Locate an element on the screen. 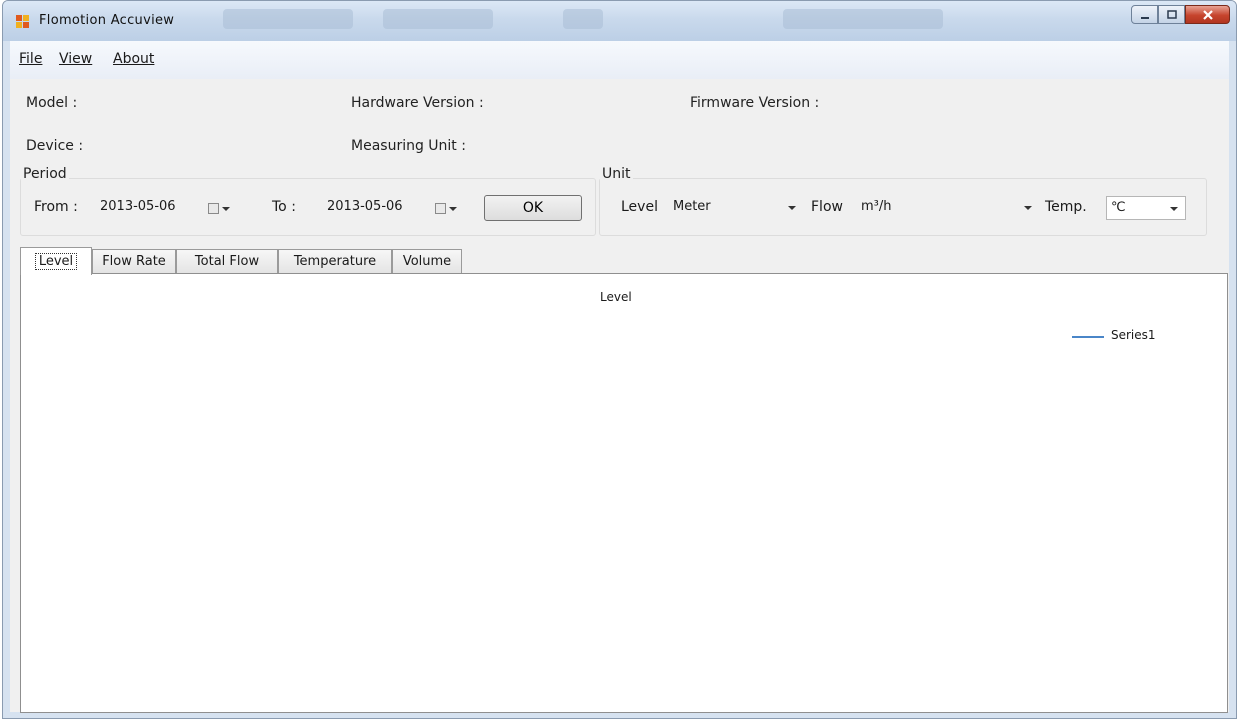 This screenshot has width=1239, height=721. menu-bar: File View About is located at coordinates (619, 60).